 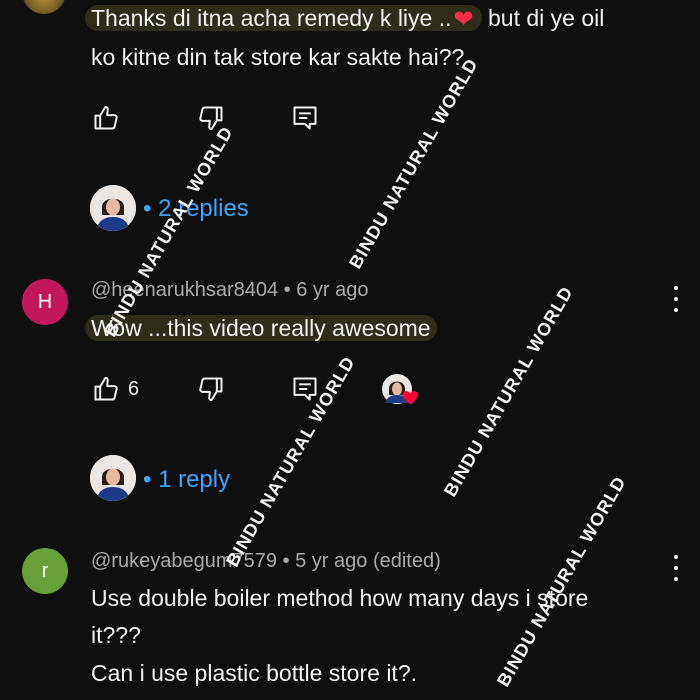 What do you see at coordinates (410, 398) in the screenshot?
I see `heart-icon` at bounding box center [410, 398].